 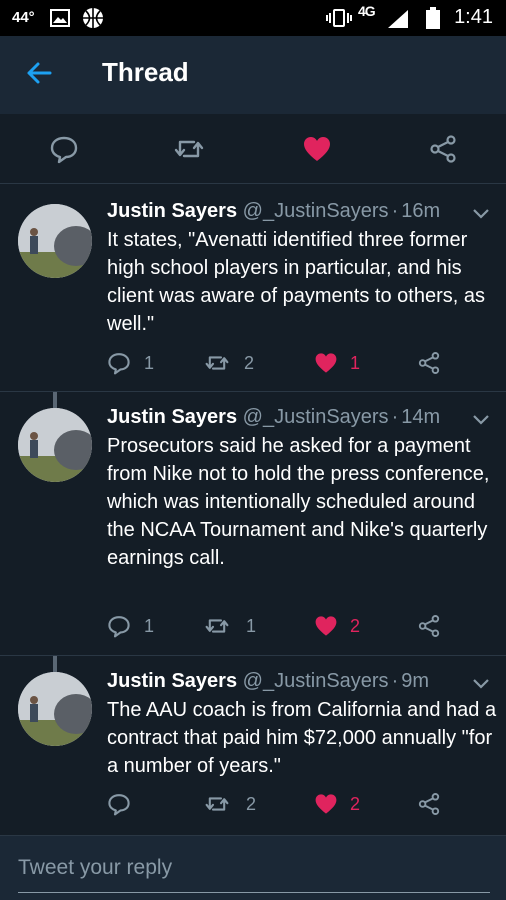 I want to click on retweet-count: 1, so click(x=251, y=626).